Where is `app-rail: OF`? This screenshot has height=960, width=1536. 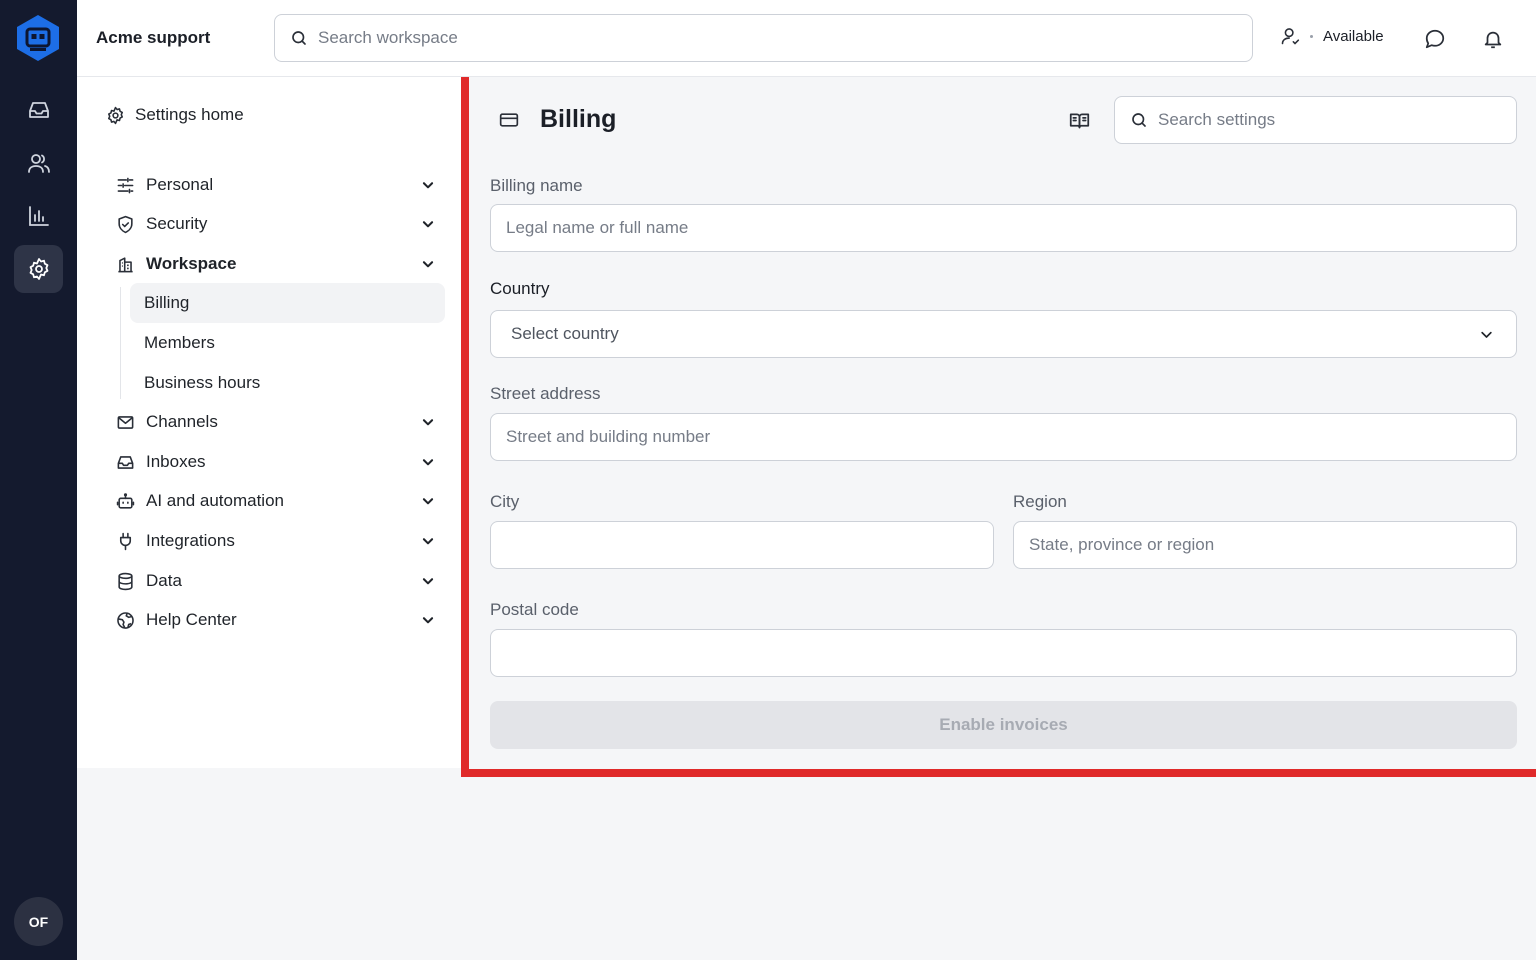
app-rail: OF is located at coordinates (38, 480).